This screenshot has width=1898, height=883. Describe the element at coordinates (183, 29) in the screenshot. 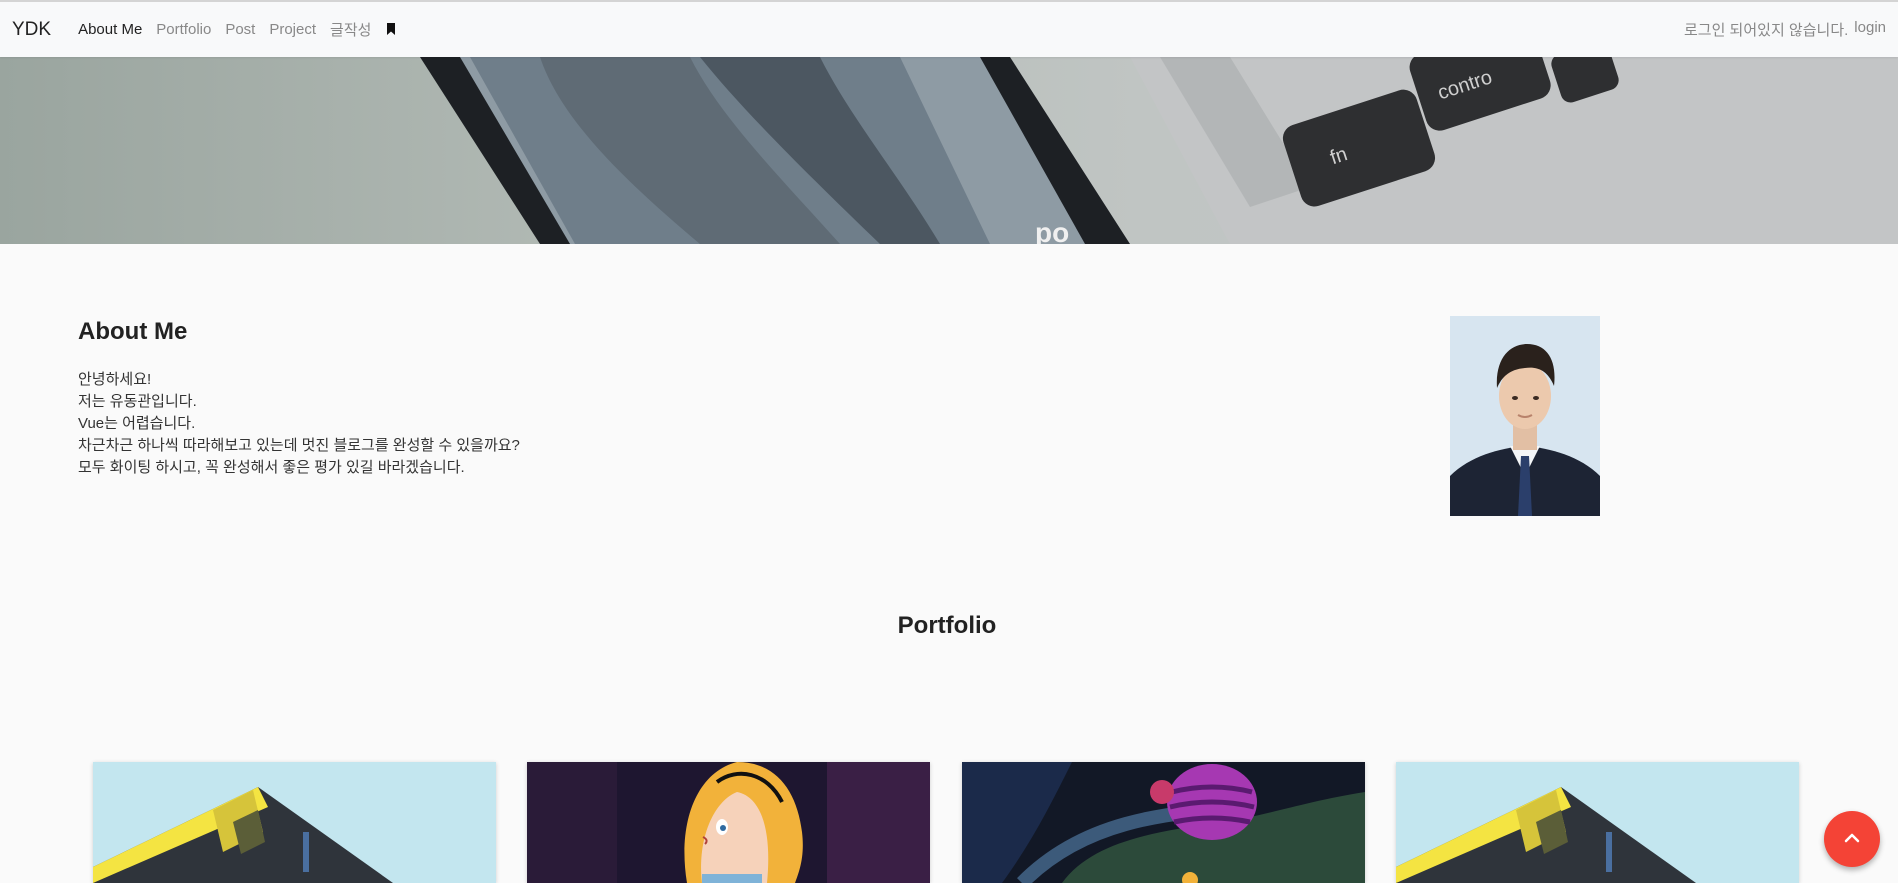

I see `nav-link-portfolio: Portfolio` at that location.